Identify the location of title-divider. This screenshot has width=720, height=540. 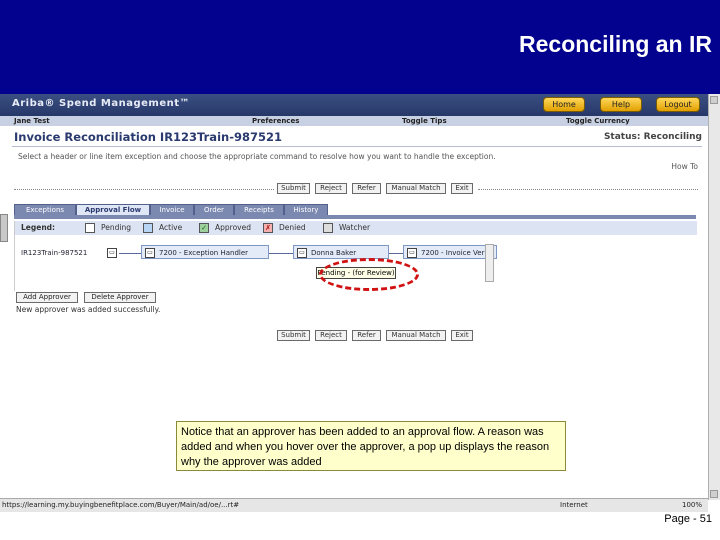
(357, 146).